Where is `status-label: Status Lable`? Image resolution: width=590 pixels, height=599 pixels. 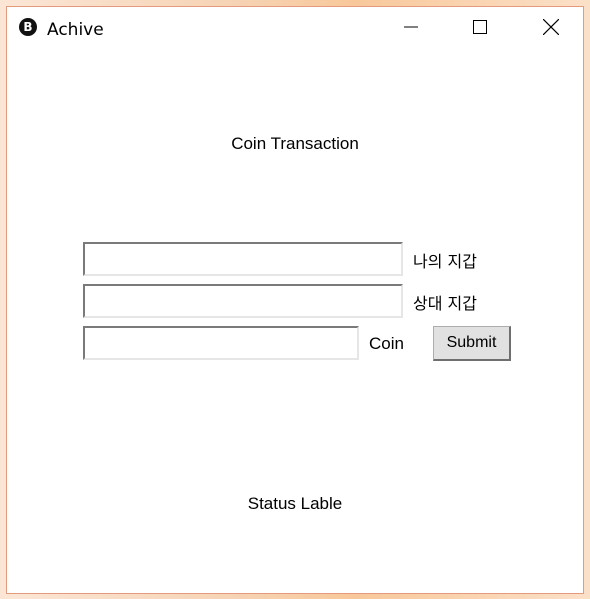
status-label: Status Lable is located at coordinates (295, 503).